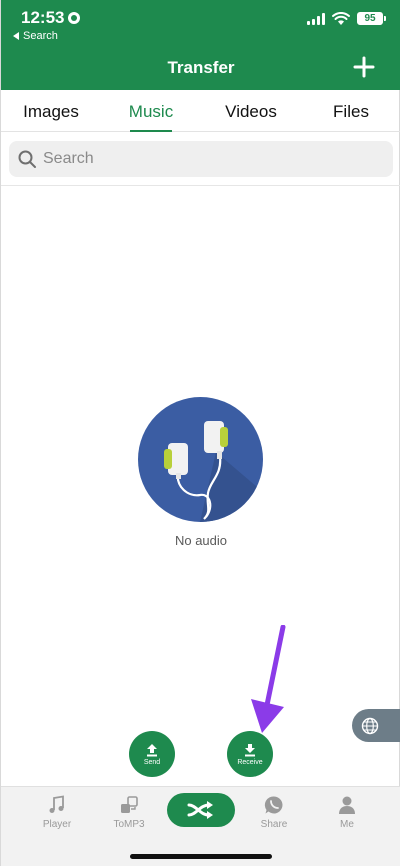 The width and height of the screenshot is (400, 866). I want to click on convert-icon, so click(129, 804).